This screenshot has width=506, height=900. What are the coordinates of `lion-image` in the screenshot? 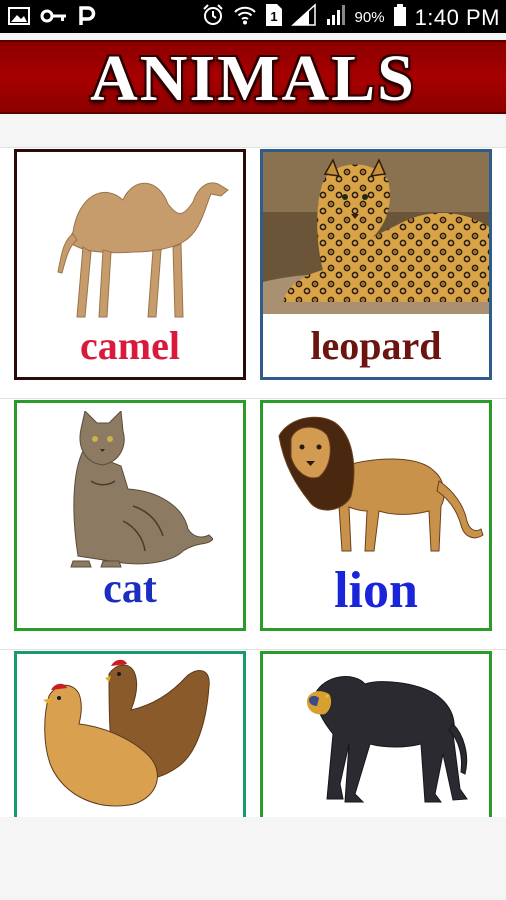 It's located at (381, 484).